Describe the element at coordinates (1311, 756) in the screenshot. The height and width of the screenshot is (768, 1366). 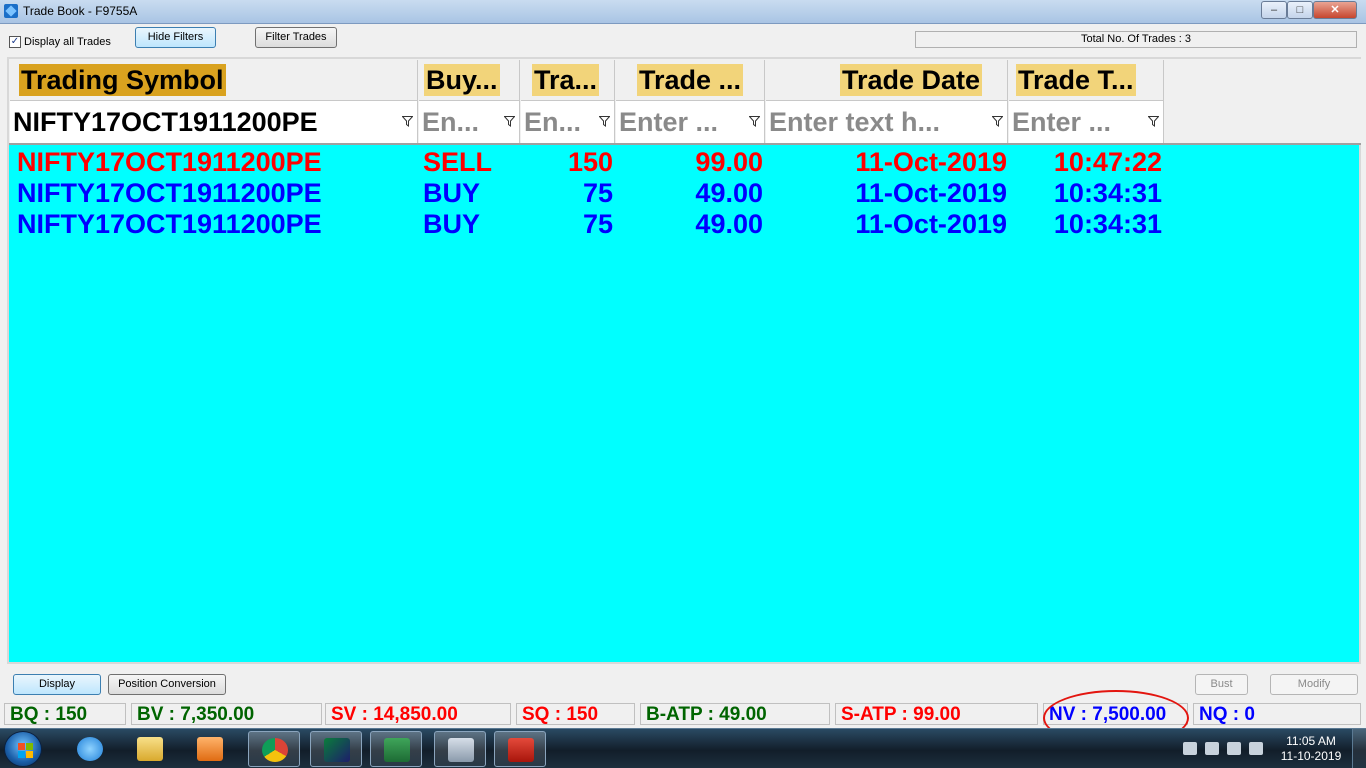
I see `clock-date: 11-10-2019` at that location.